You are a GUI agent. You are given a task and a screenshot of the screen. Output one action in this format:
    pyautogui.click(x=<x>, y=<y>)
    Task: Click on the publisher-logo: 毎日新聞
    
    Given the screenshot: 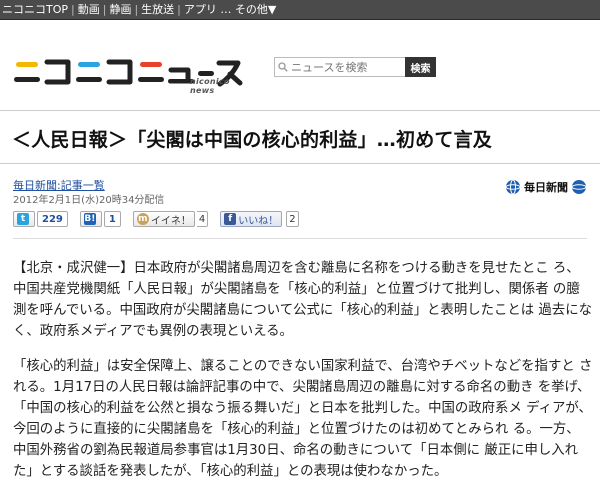 What is the action you would take?
    pyautogui.click(x=551, y=187)
    